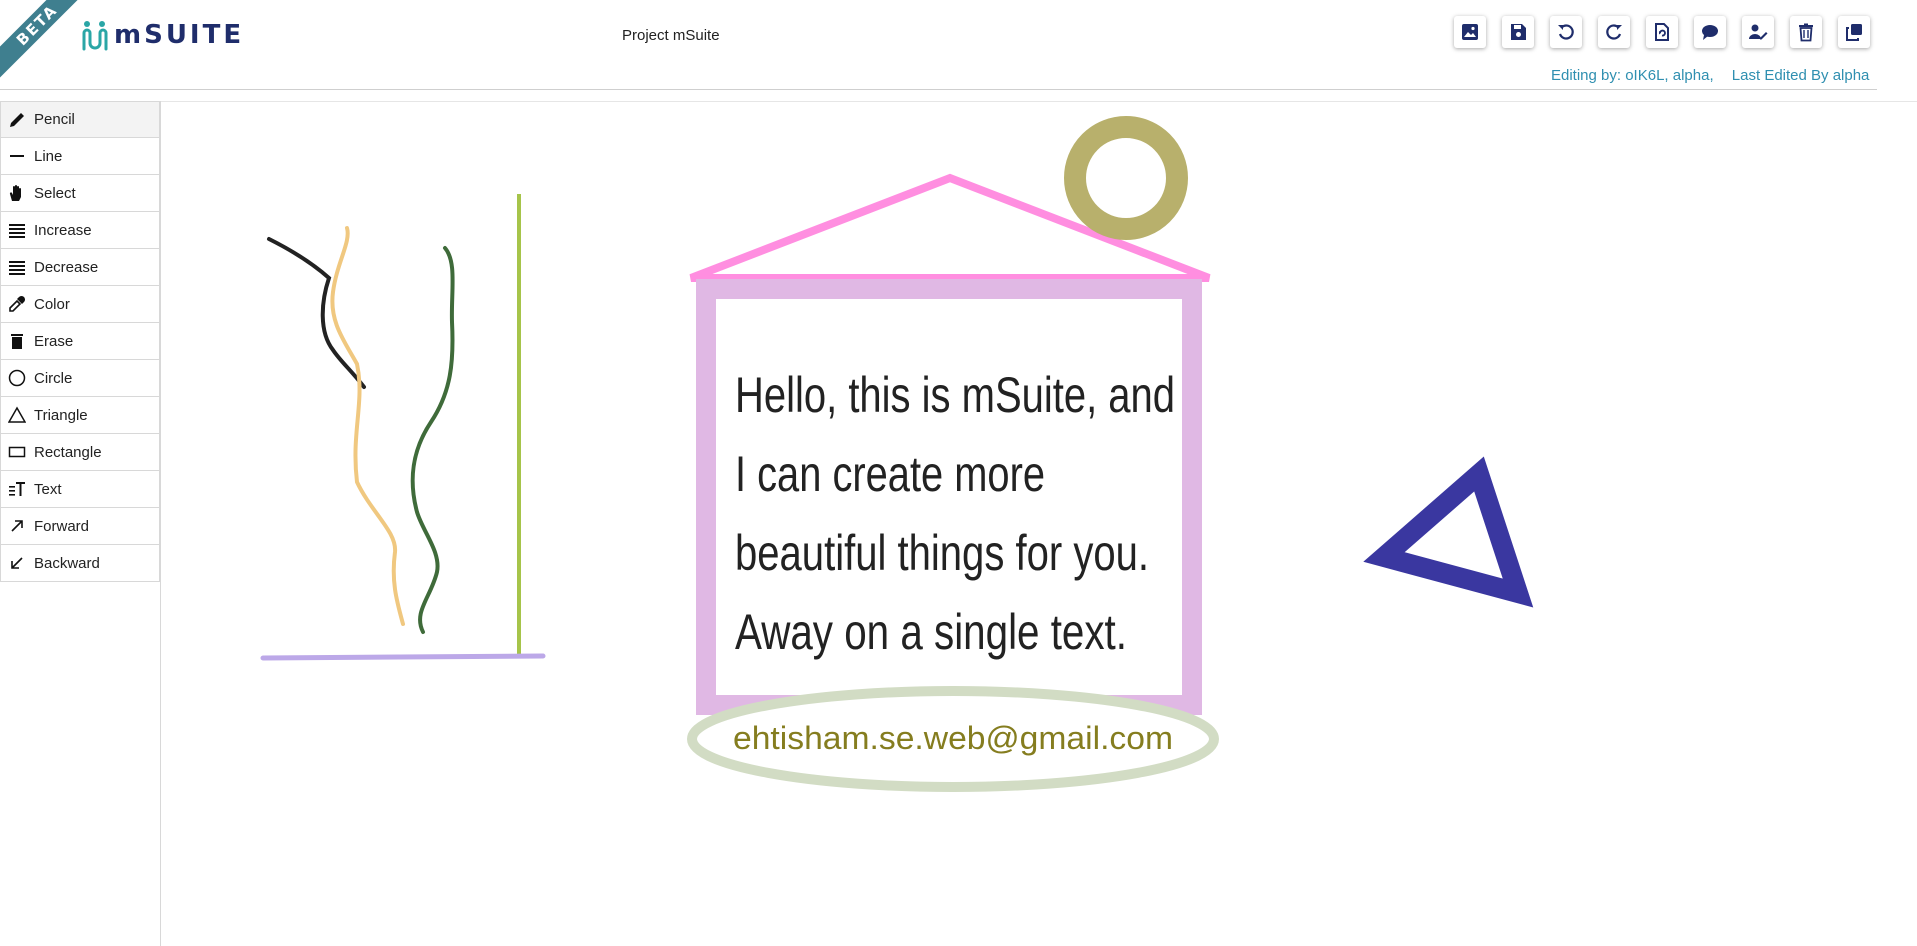  I want to click on tool-backward: Backward, so click(80, 563).